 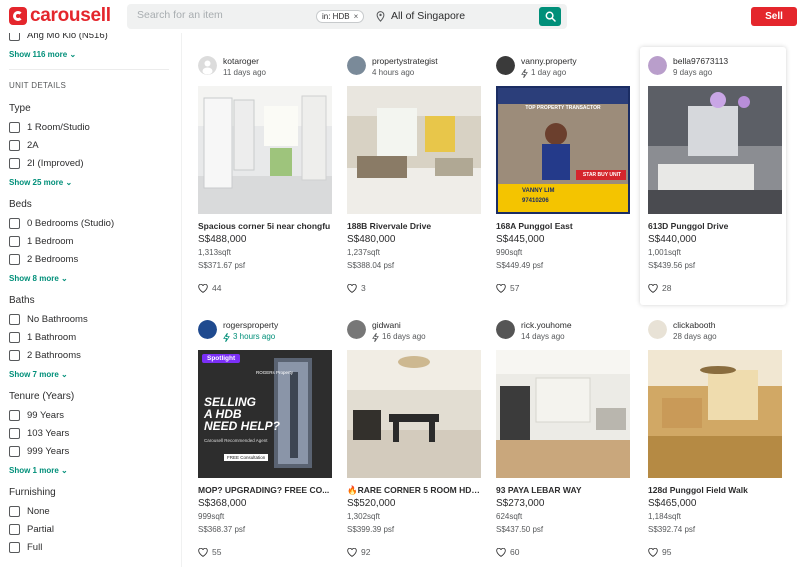 What do you see at coordinates (682, 331) in the screenshot?
I see `seller-info: clickabooth 28 days ago` at bounding box center [682, 331].